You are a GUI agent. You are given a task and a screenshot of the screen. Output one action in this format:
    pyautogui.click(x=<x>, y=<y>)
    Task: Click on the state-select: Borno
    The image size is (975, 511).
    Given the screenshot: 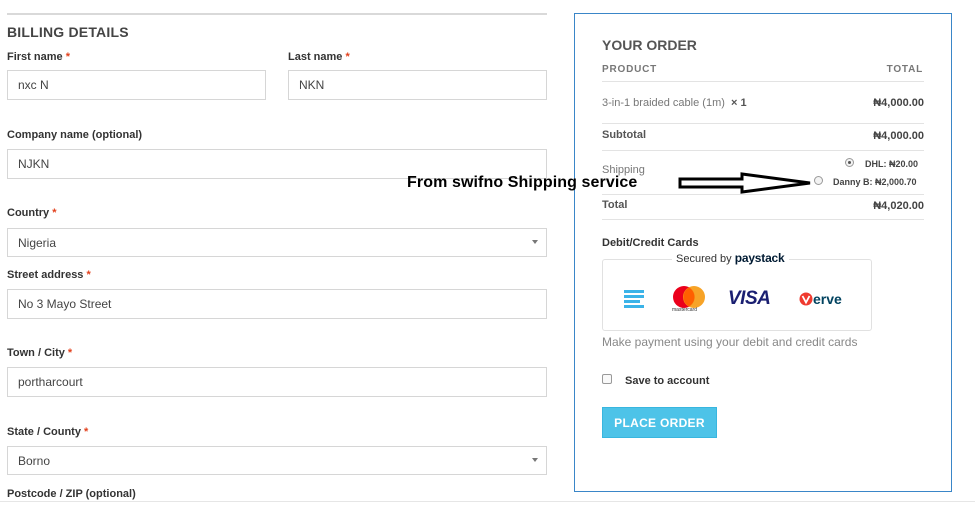 What is the action you would take?
    pyautogui.click(x=277, y=460)
    